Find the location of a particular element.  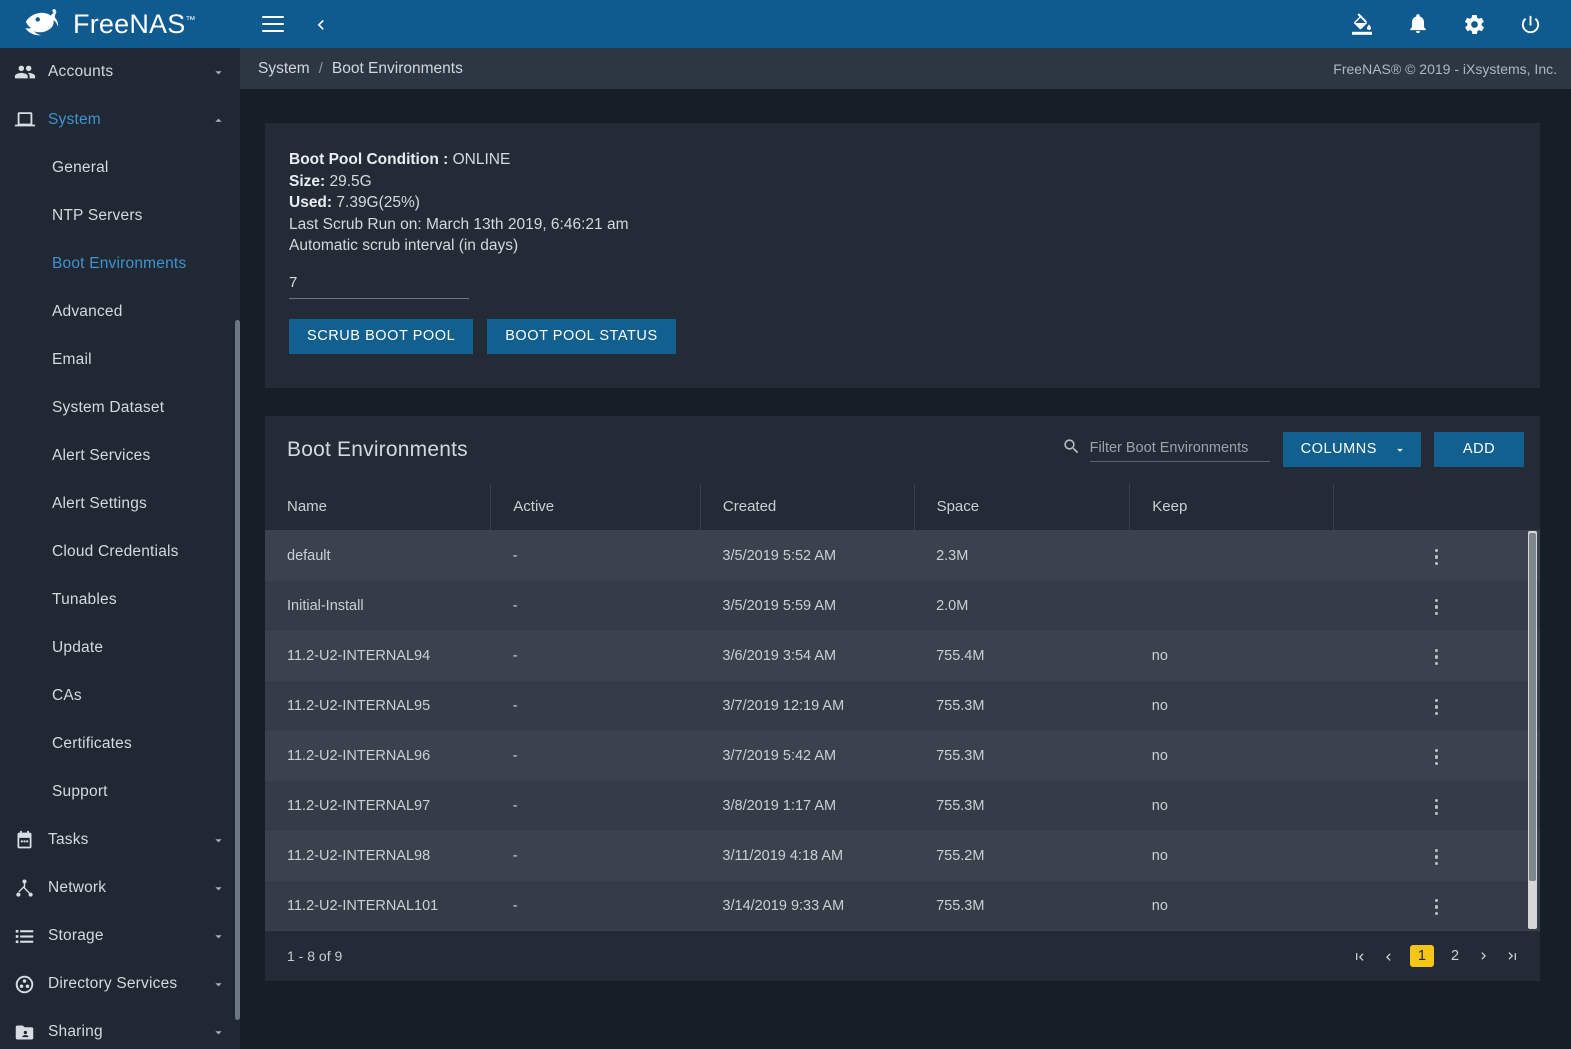

previous-page-icon is located at coordinates (1388, 956).